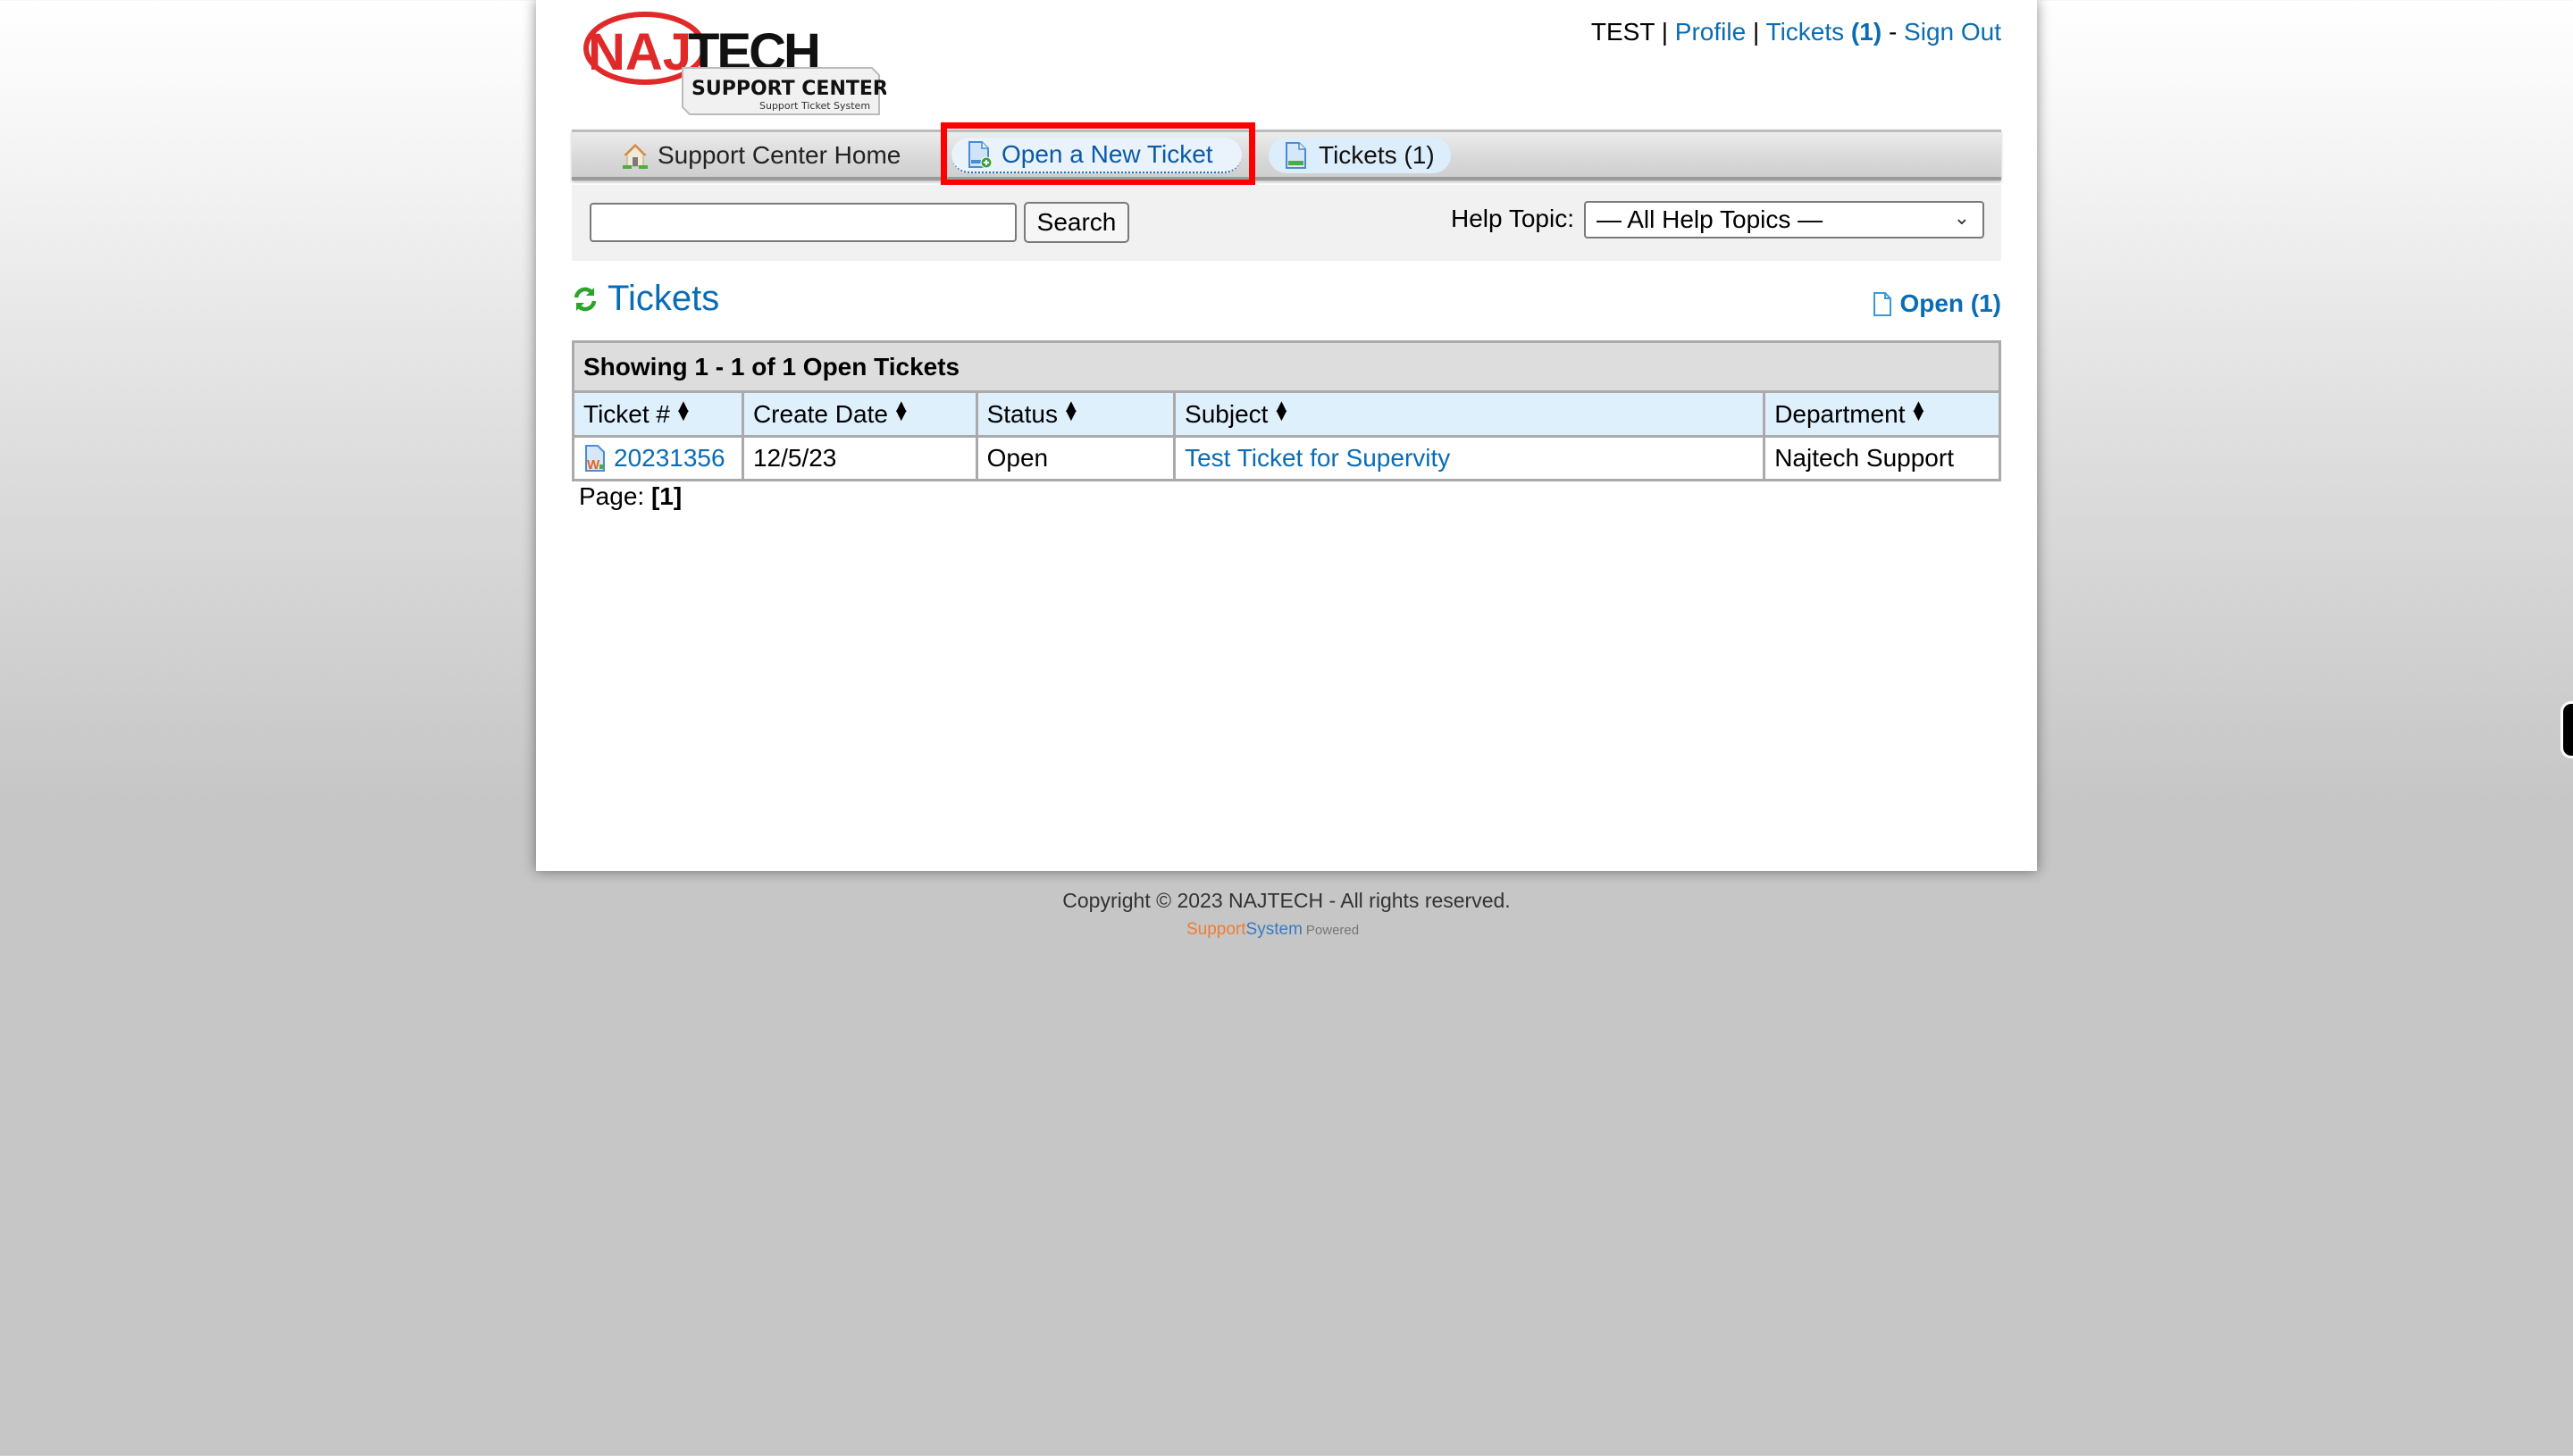  I want to click on column-label: Create Date, so click(820, 413).